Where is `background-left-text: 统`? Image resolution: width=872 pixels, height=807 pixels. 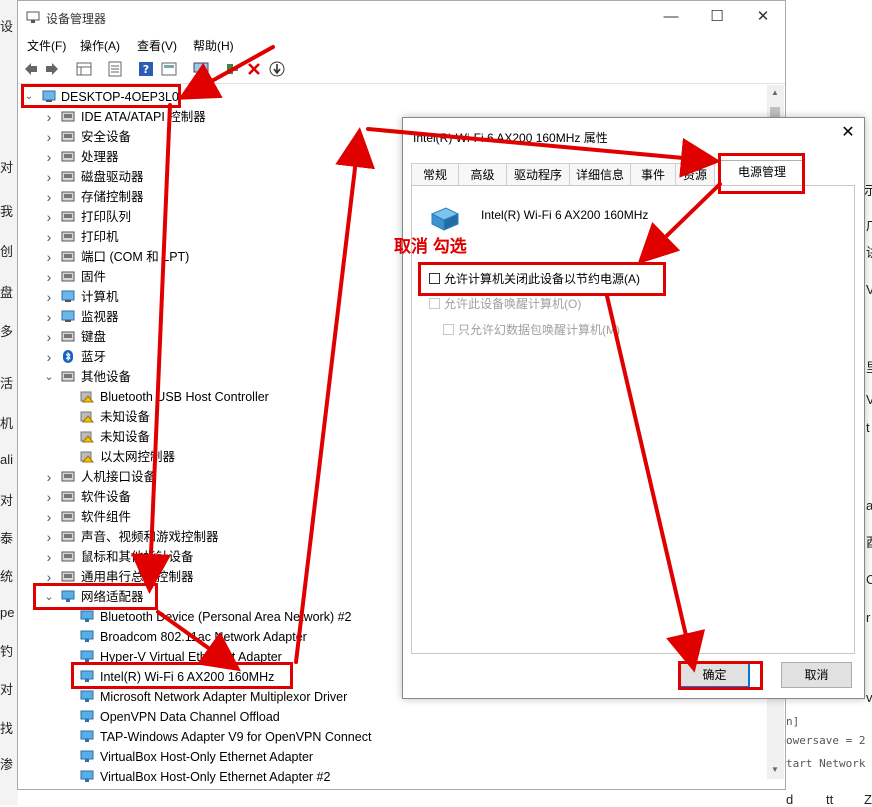 background-left-text: 统 is located at coordinates (7, 576).